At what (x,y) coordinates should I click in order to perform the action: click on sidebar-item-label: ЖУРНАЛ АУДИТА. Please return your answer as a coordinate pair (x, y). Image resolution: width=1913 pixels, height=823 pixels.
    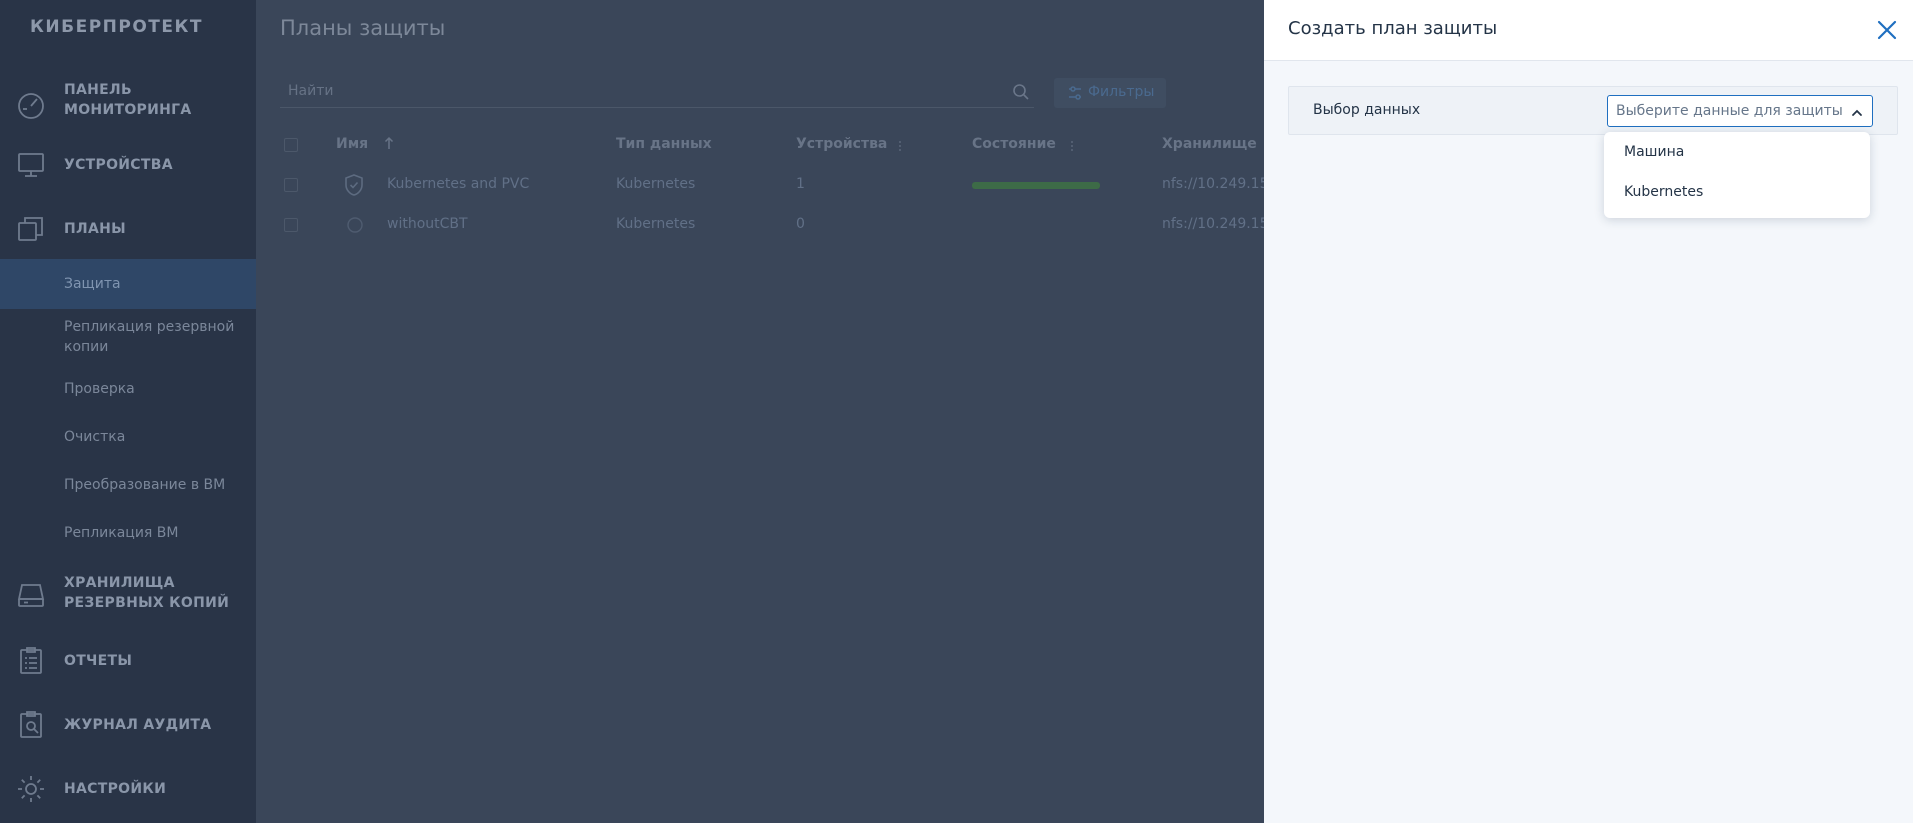
    Looking at the image, I should click on (138, 725).